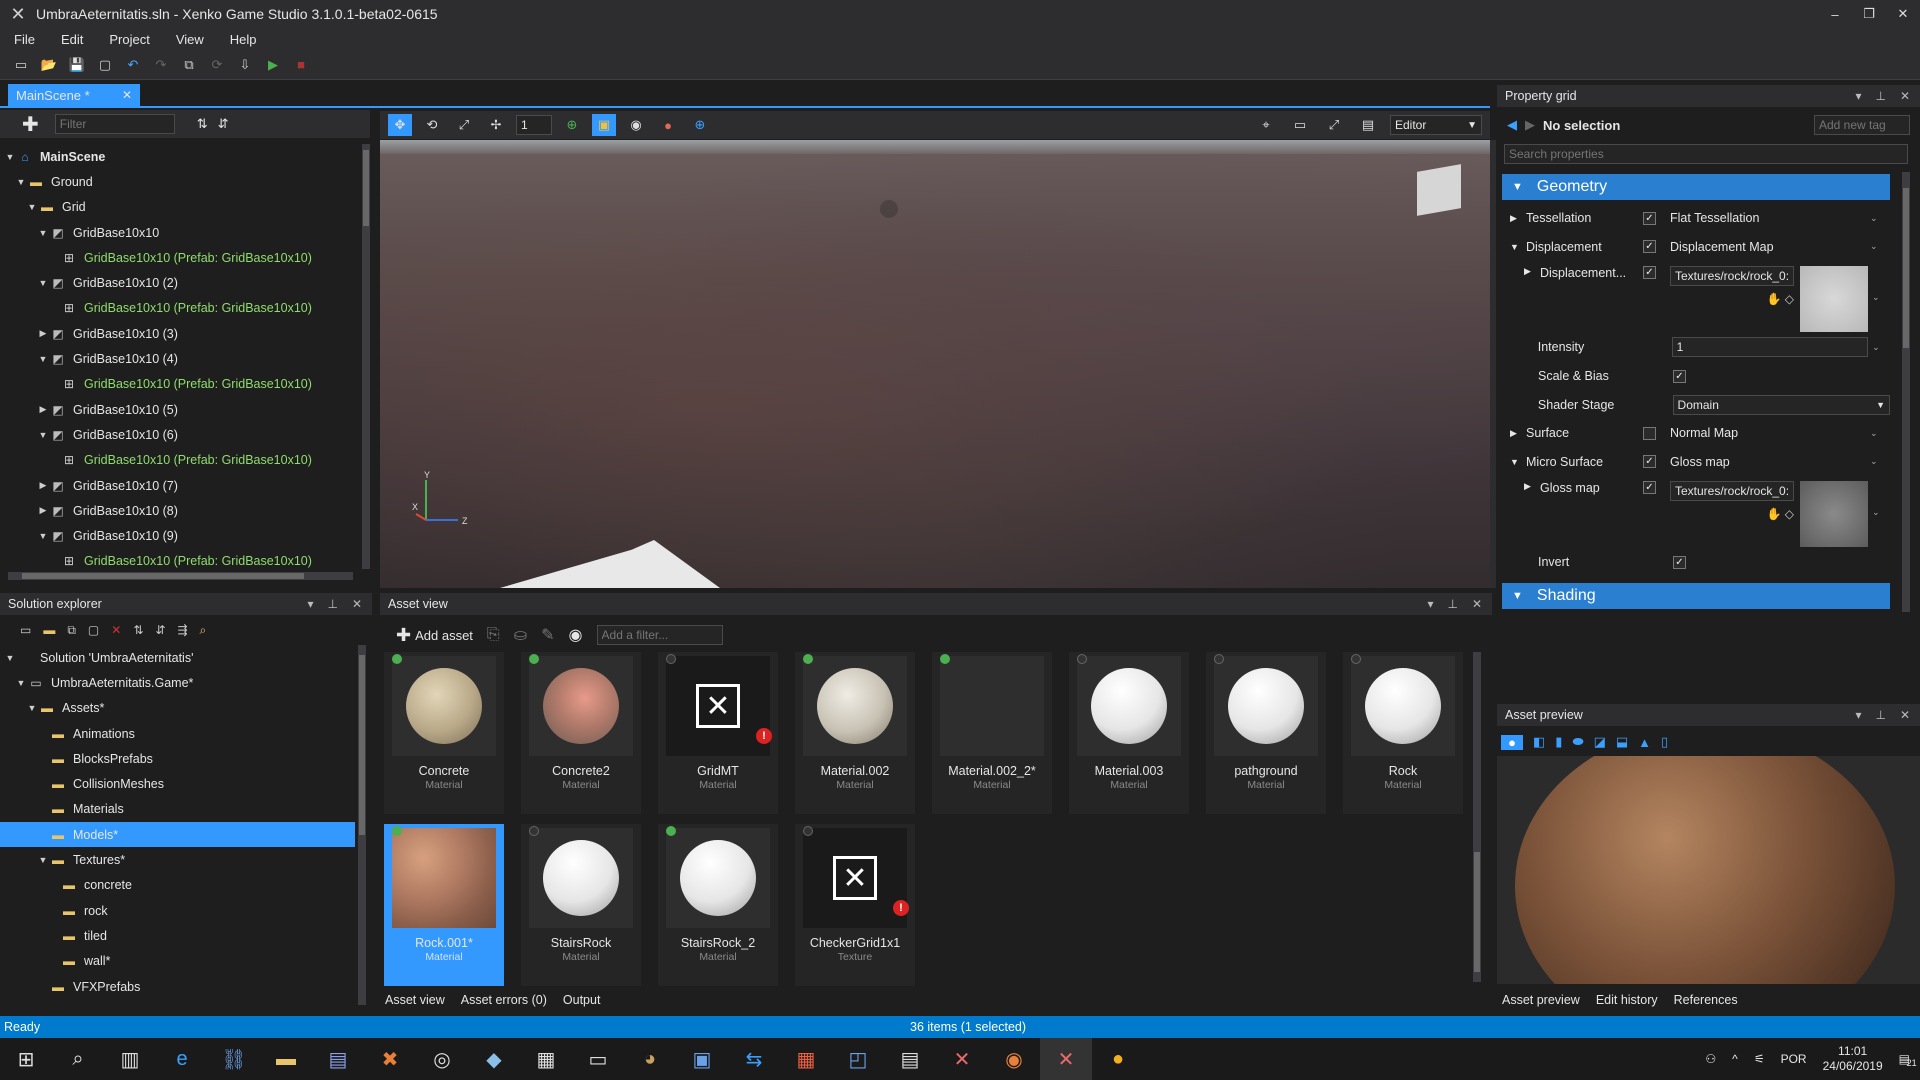  Describe the element at coordinates (180, 535) in the screenshot. I see `scene-tree-item: ▼ ◩ GridBase10x10 (9)` at that location.